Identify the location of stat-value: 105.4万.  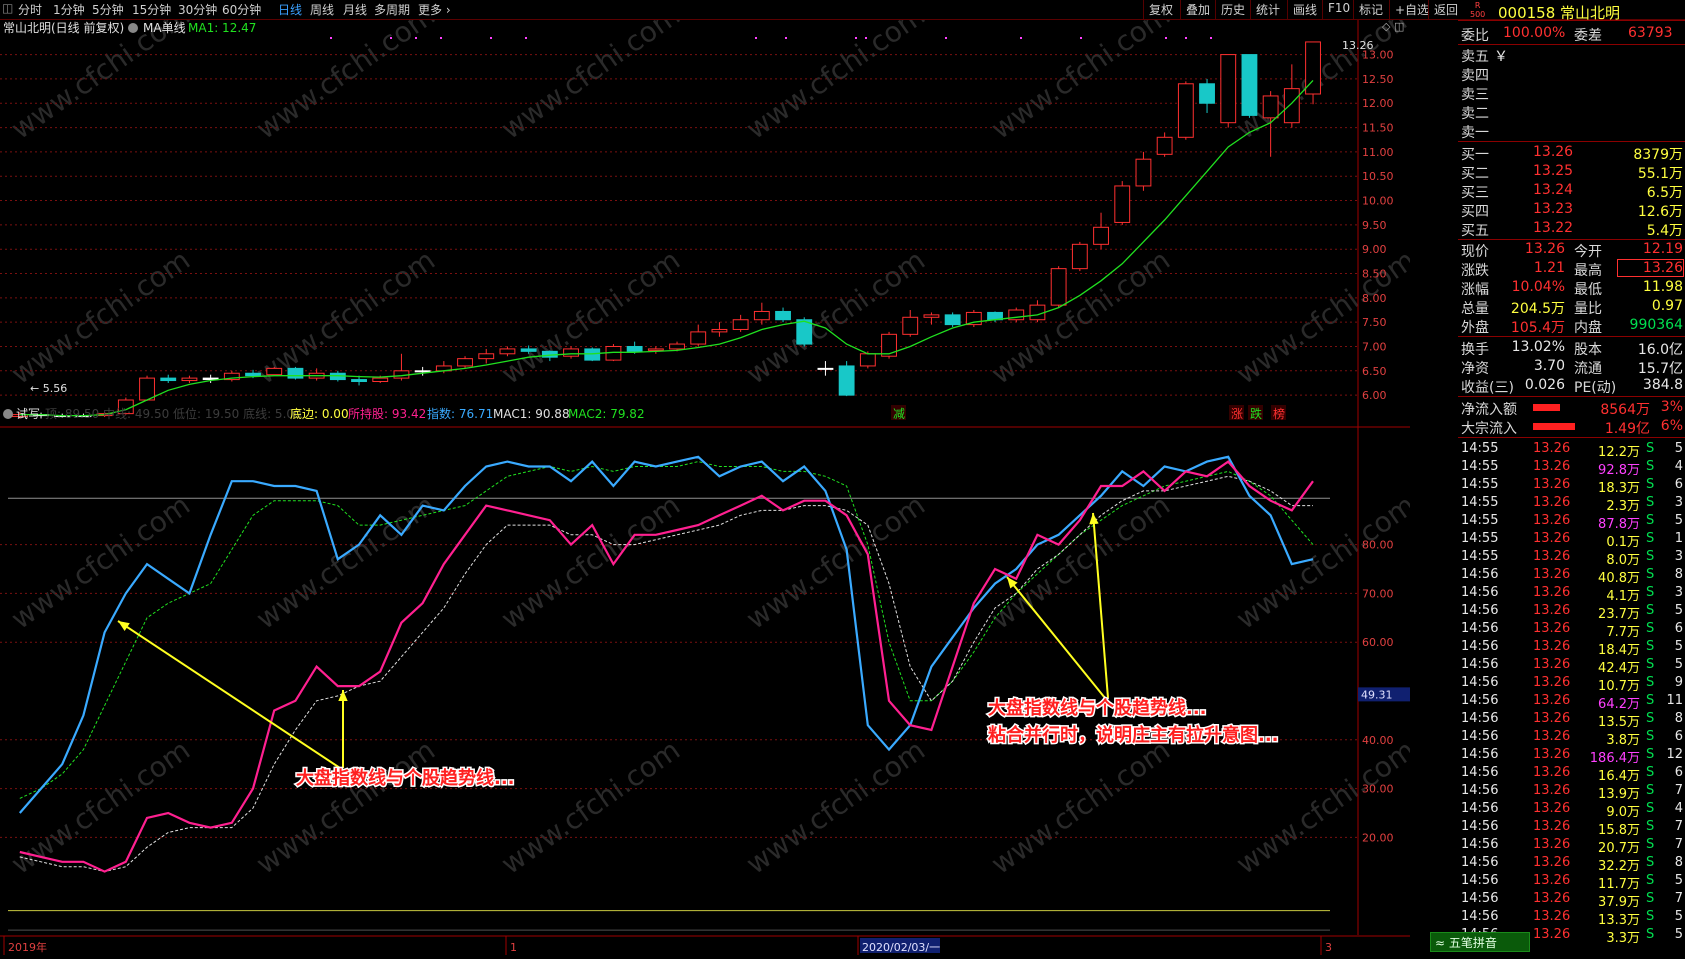
(1537, 328).